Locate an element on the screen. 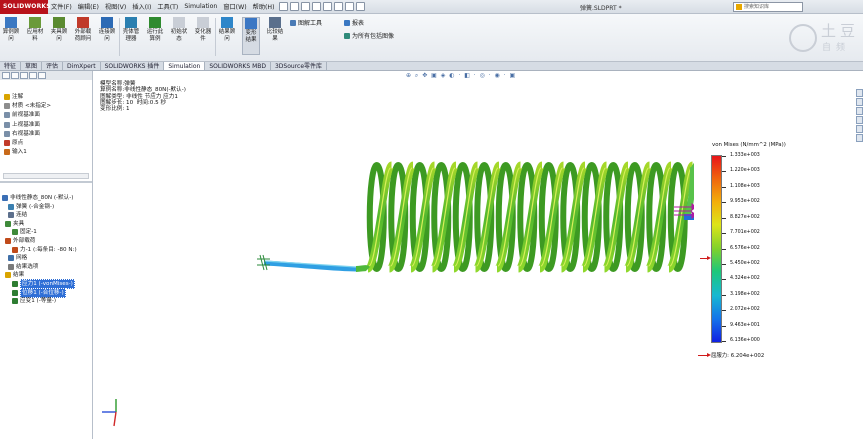 The height and width of the screenshot is (439, 863). tree-horizontal-scrollbar is located at coordinates (46, 176).